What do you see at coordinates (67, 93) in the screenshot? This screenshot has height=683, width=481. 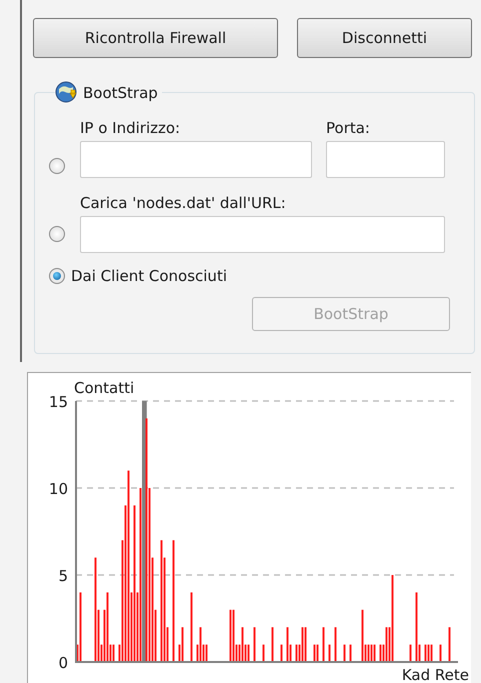 I see `globe-icon` at bounding box center [67, 93].